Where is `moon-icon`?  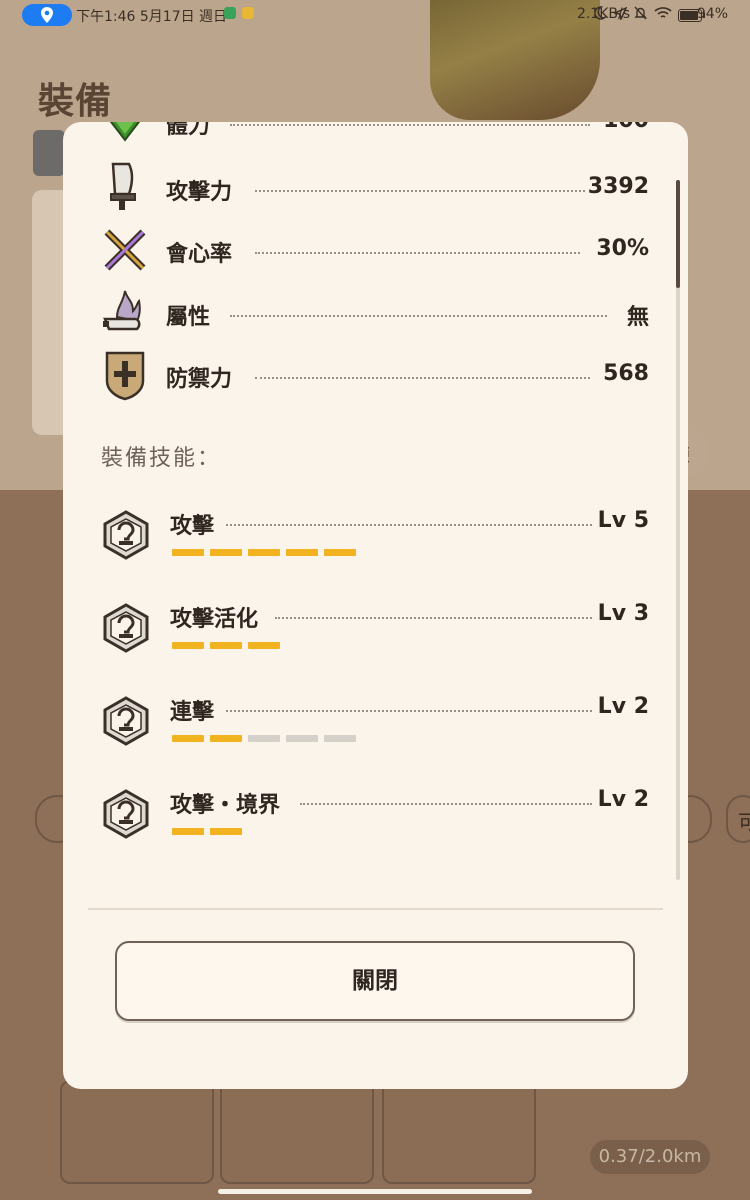 moon-icon is located at coordinates (601, 13).